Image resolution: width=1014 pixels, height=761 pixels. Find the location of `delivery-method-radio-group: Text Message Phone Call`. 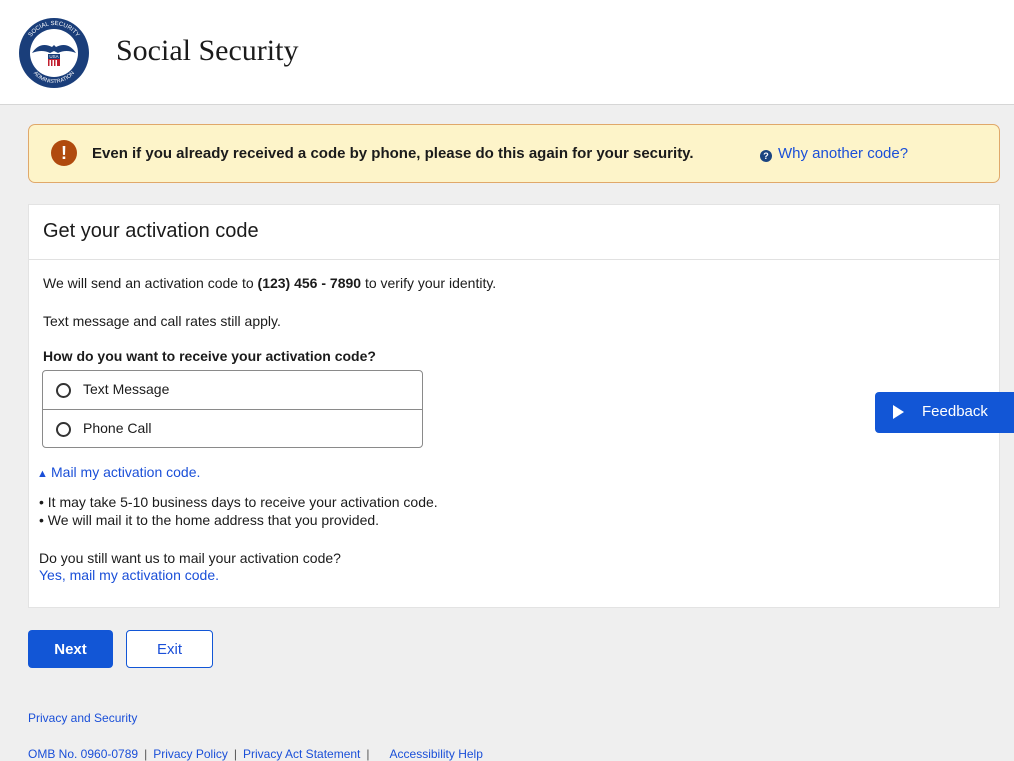

delivery-method-radio-group: Text Message Phone Call is located at coordinates (232, 409).